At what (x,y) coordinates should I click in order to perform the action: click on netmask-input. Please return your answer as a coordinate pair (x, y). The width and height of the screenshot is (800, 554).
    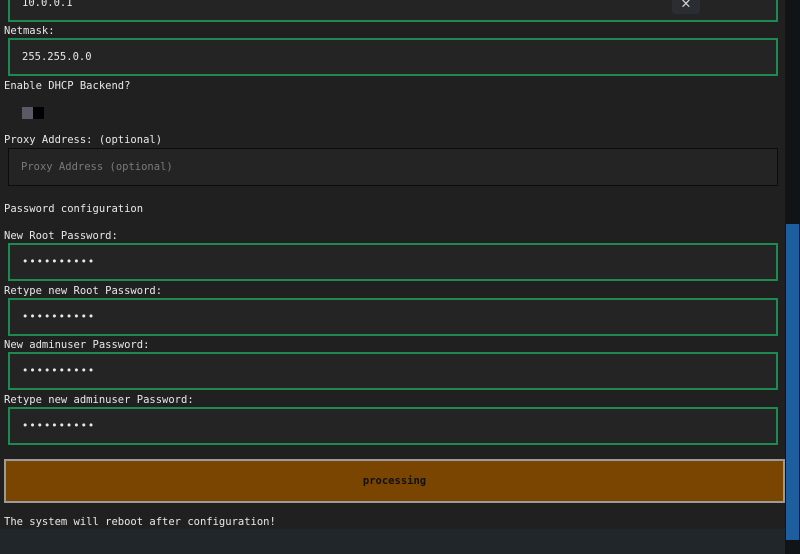
    Looking at the image, I should click on (399, 57).